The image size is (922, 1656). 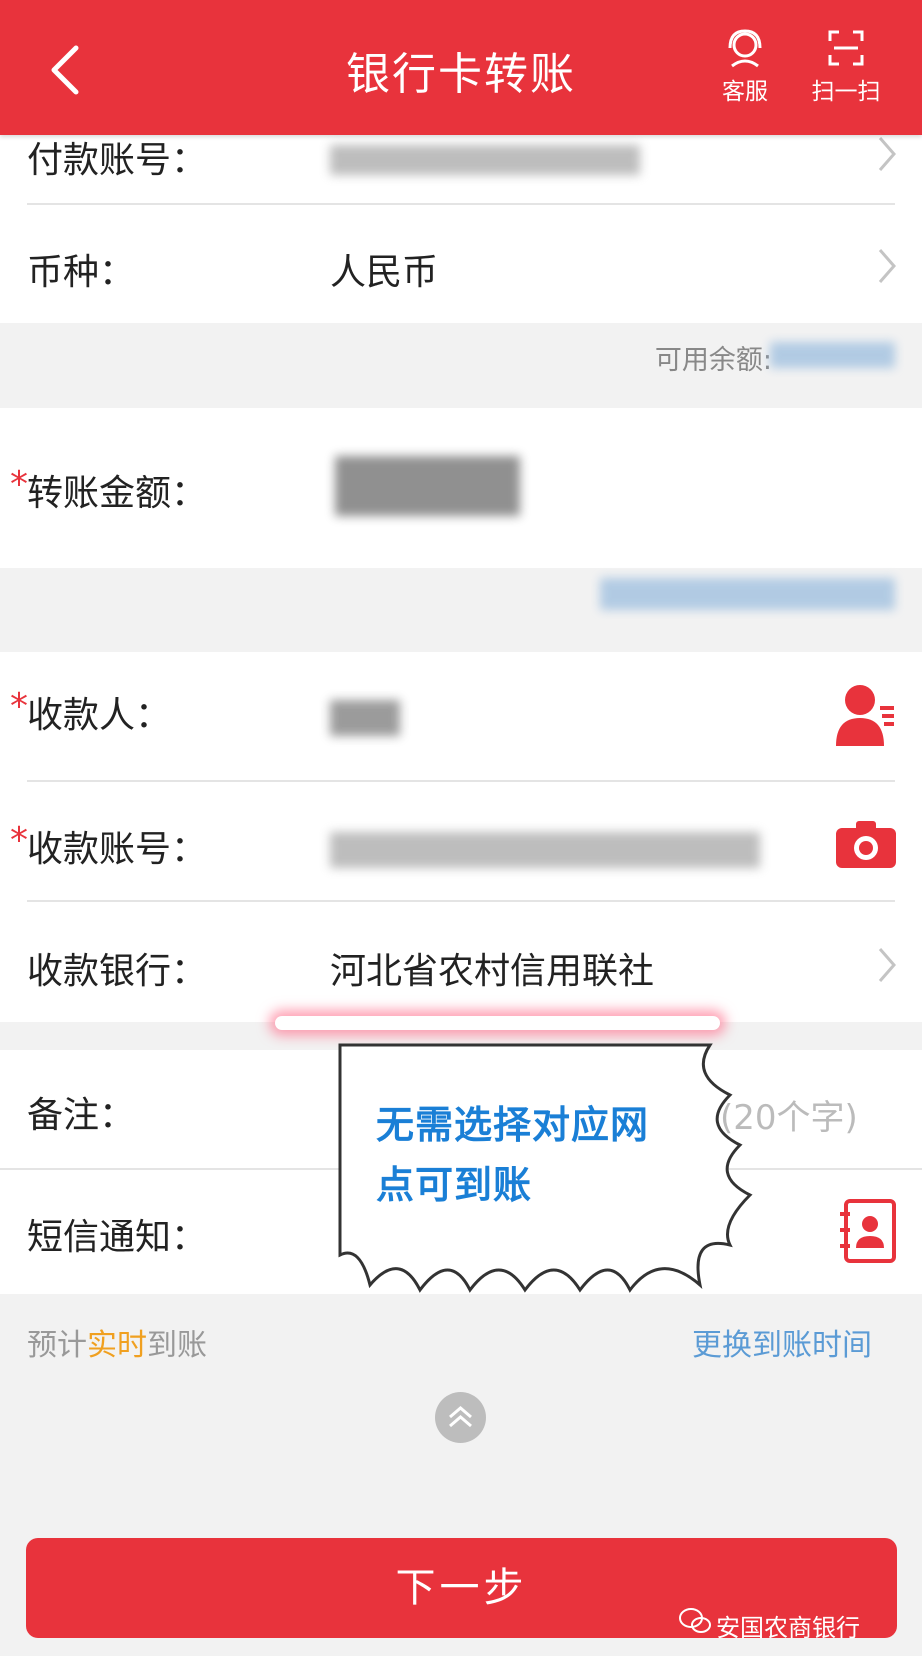 What do you see at coordinates (109, 489) in the screenshot?
I see `amount-label: * 转账金额：` at bounding box center [109, 489].